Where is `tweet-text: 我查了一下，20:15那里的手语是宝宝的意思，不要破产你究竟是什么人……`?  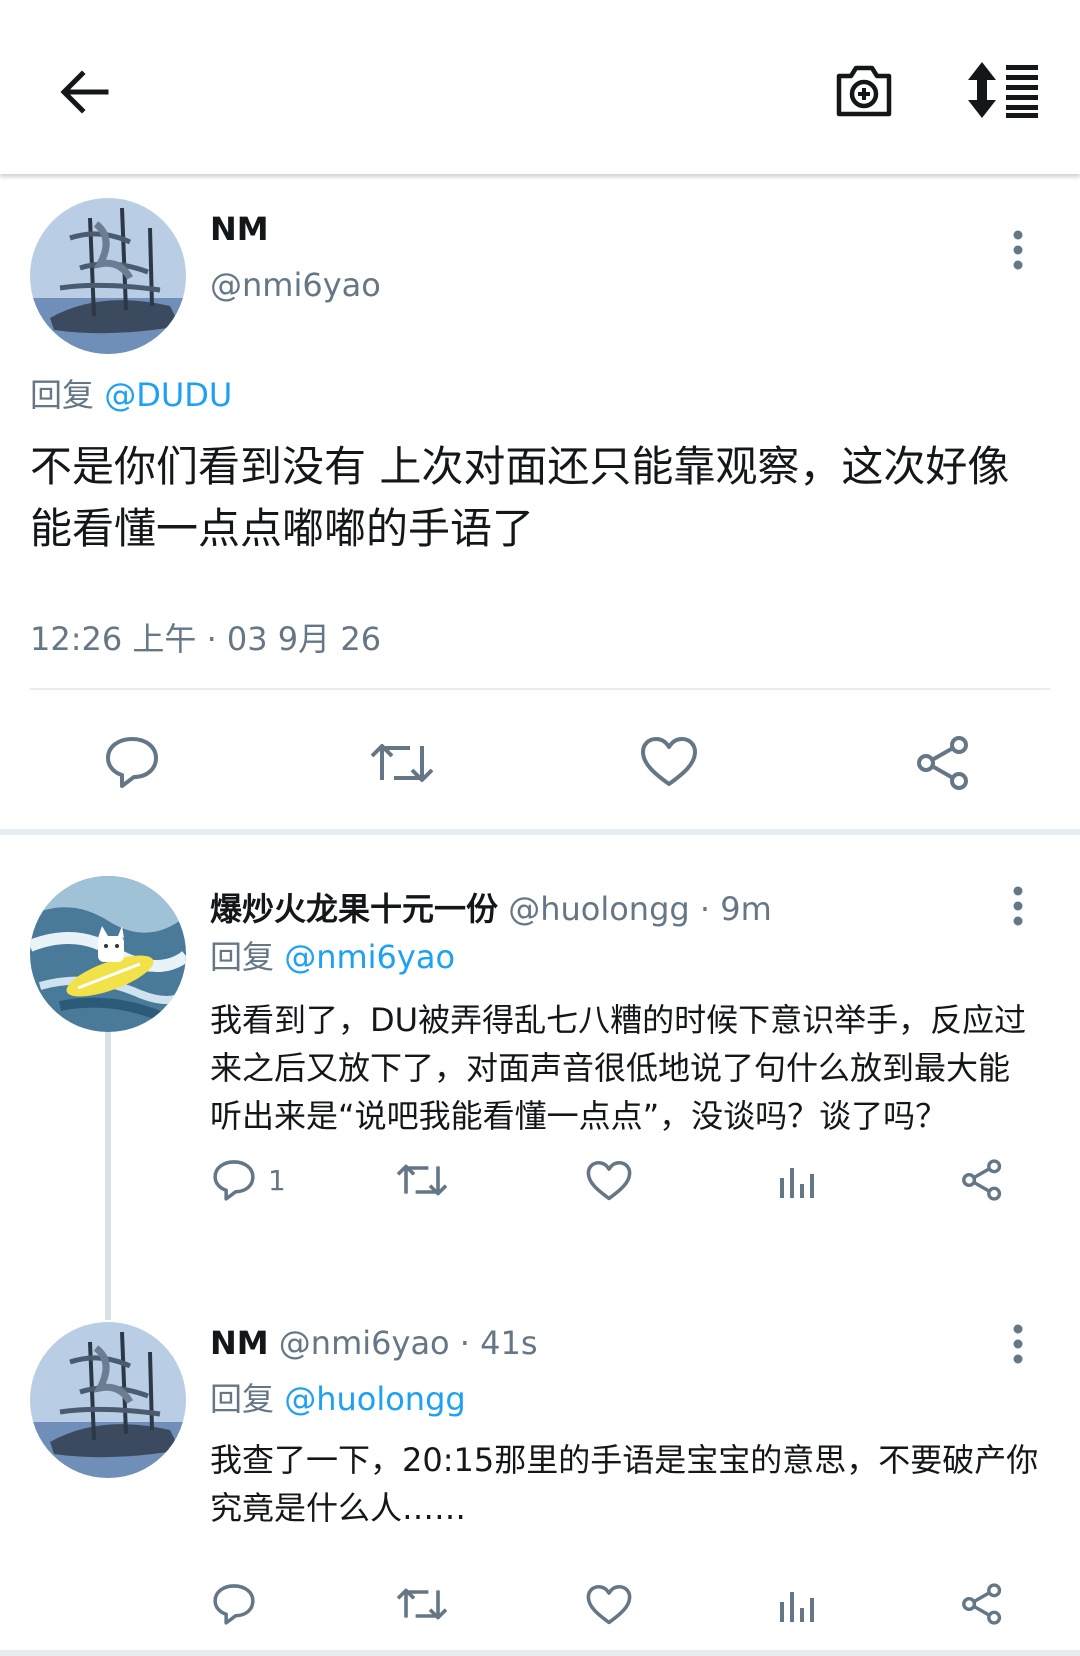 tweet-text: 我查了一下，20:15那里的手语是宝宝的意思，不要破产你究竟是什么人…… is located at coordinates (624, 1484).